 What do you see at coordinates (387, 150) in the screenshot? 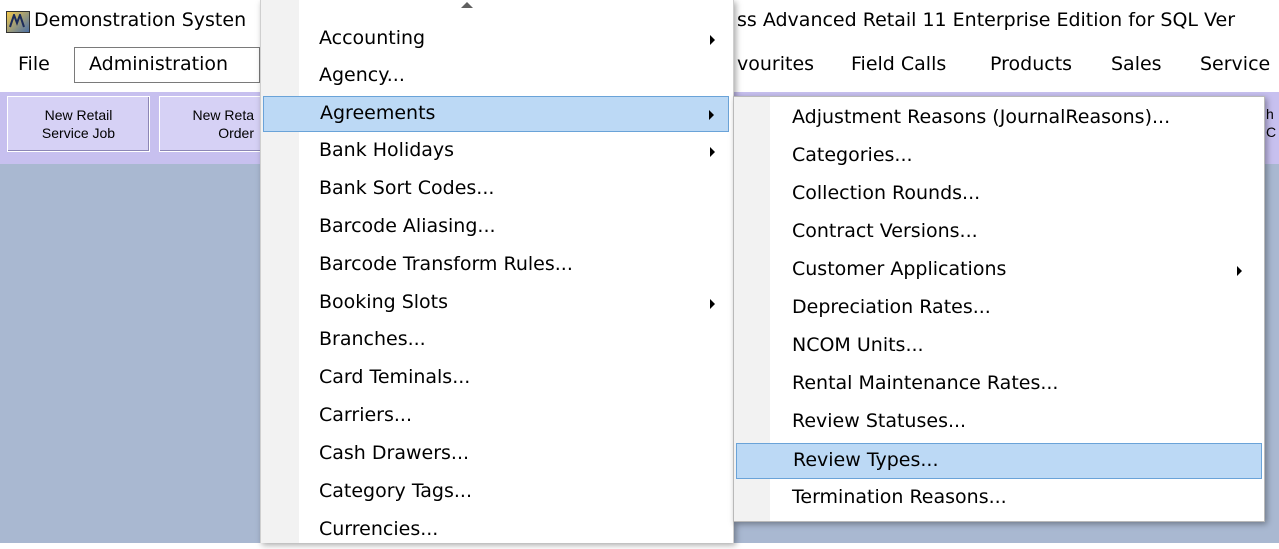
I see `menu-item-label: Bank Holidays` at bounding box center [387, 150].